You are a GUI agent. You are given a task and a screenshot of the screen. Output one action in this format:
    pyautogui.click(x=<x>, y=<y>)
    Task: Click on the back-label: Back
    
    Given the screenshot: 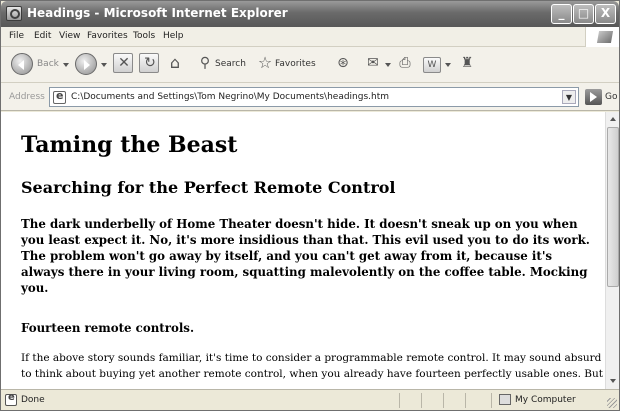 What is the action you would take?
    pyautogui.click(x=48, y=64)
    